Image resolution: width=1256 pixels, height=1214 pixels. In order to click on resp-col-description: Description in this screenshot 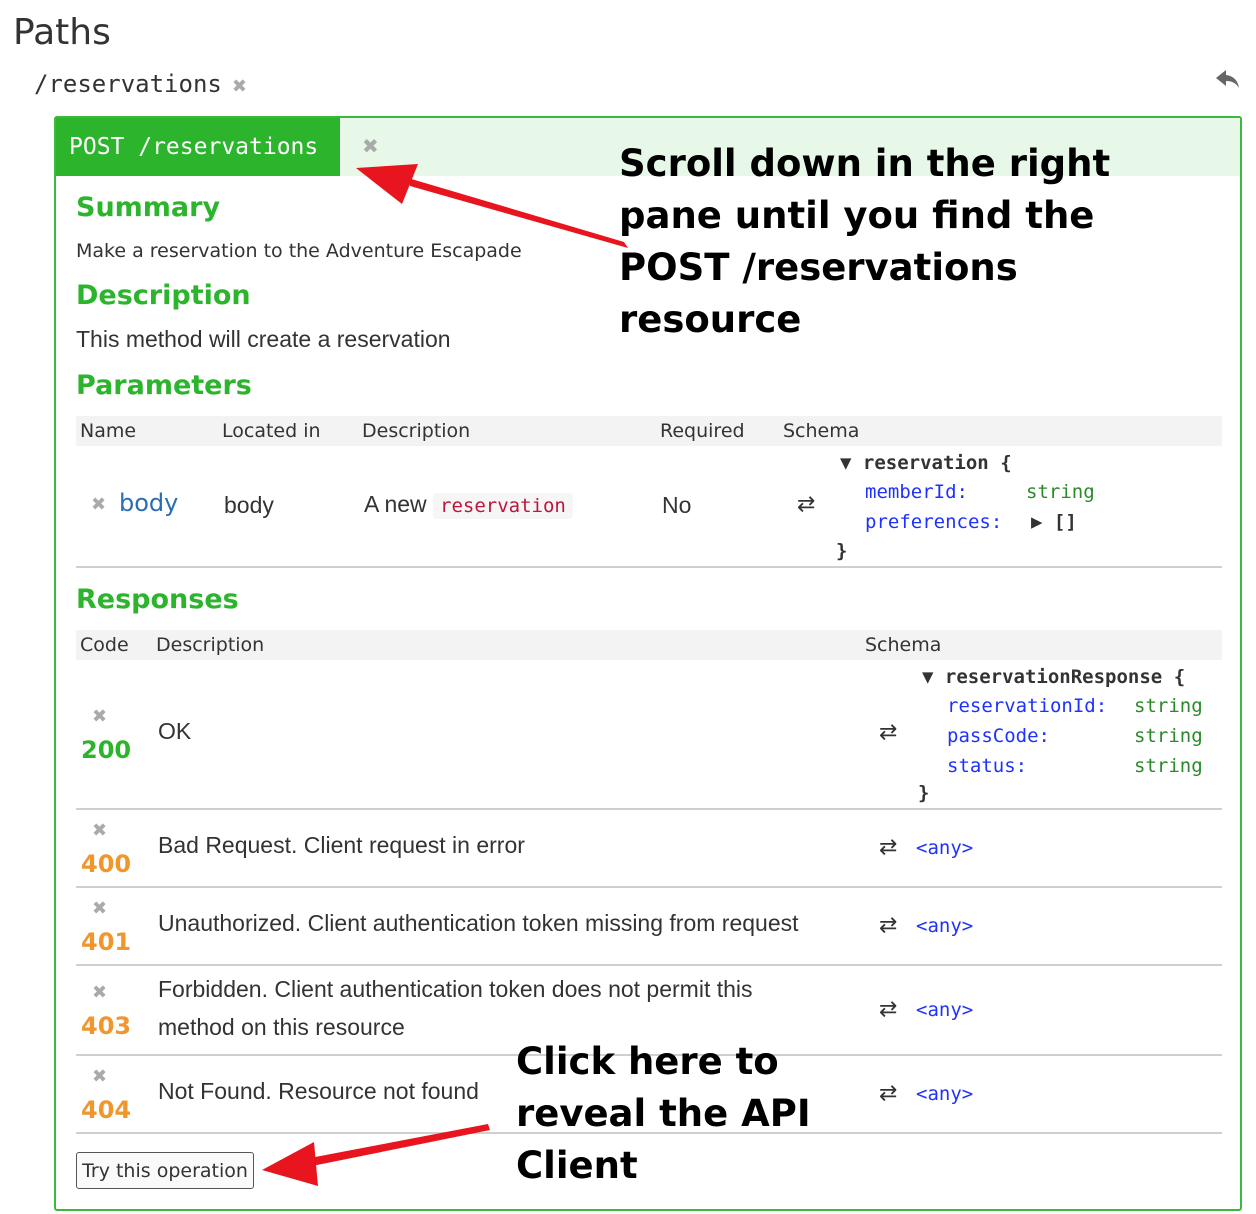, I will do `click(210, 645)`.